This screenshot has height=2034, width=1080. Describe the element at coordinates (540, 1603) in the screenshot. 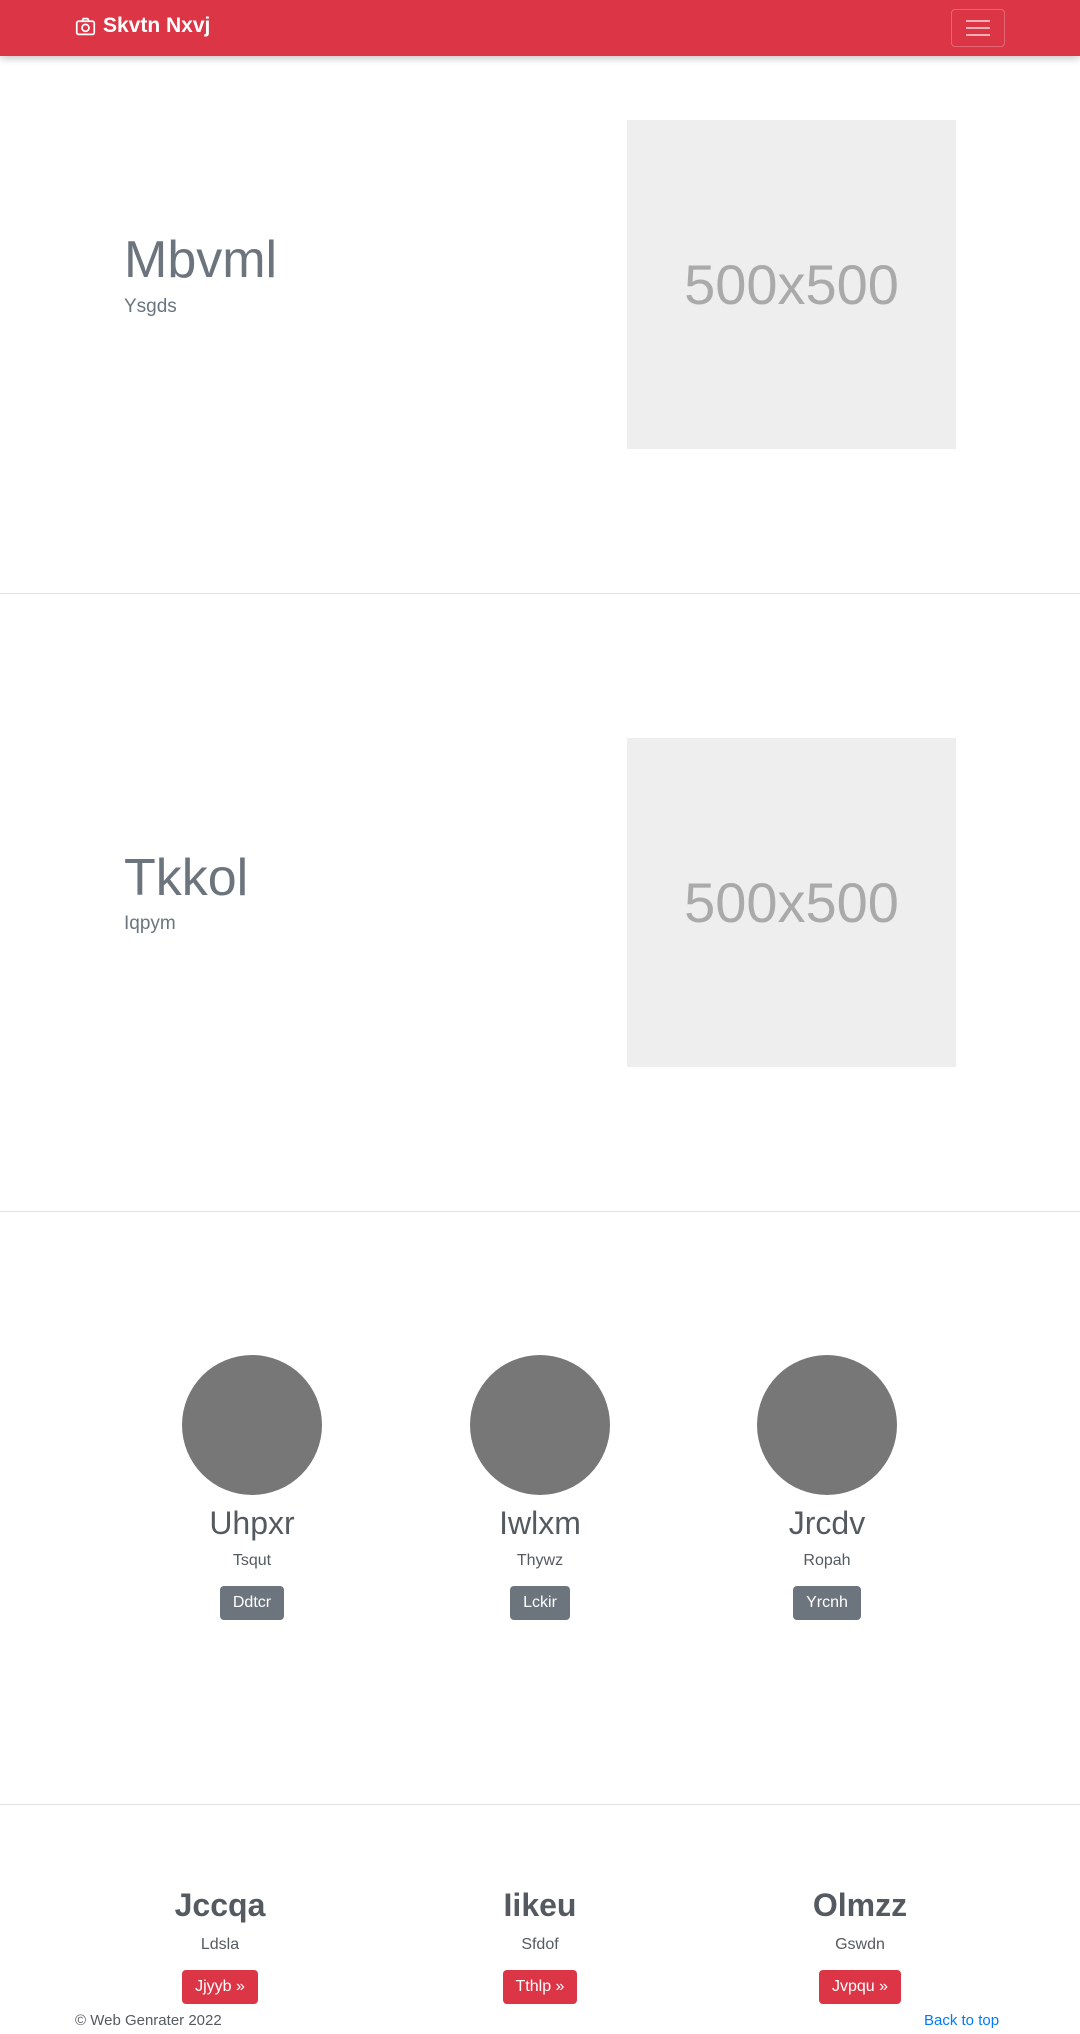

I see `member-button: Lckir` at that location.